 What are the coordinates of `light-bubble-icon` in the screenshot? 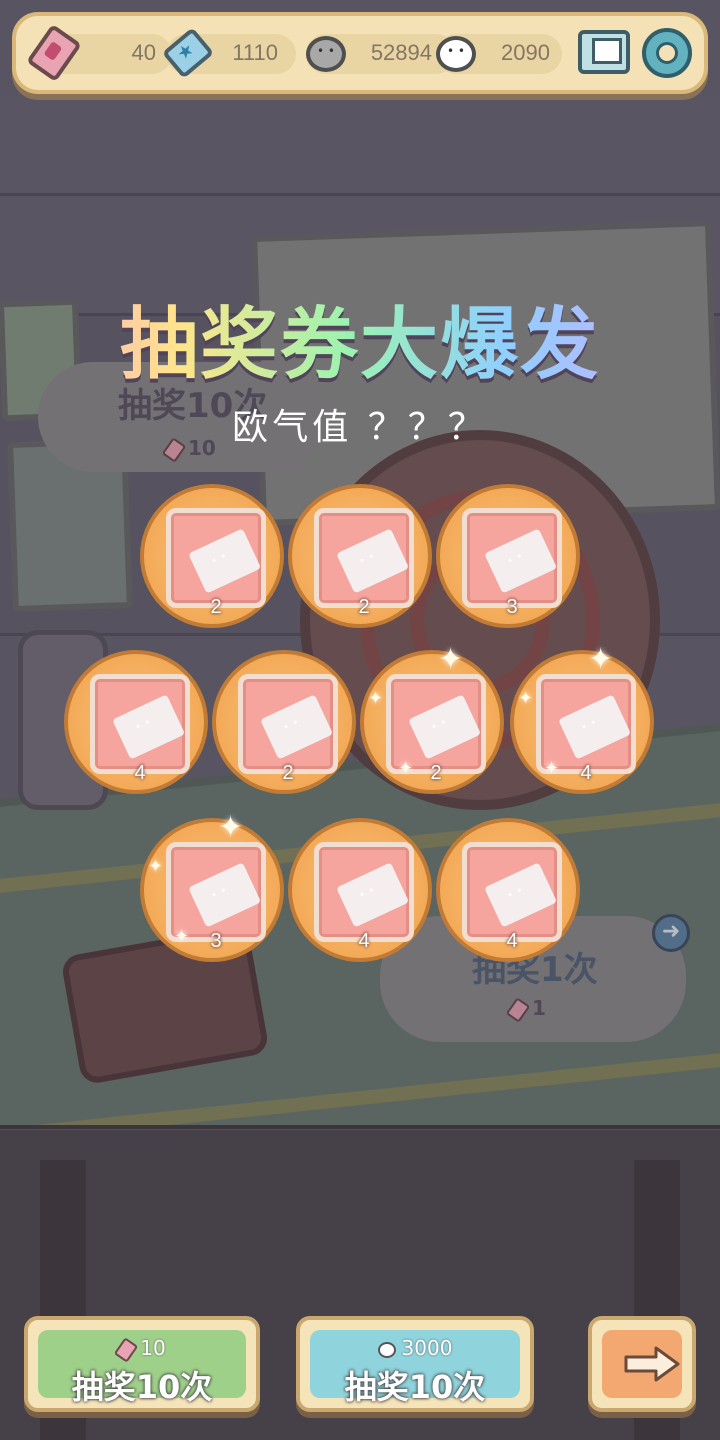 It's located at (456, 54).